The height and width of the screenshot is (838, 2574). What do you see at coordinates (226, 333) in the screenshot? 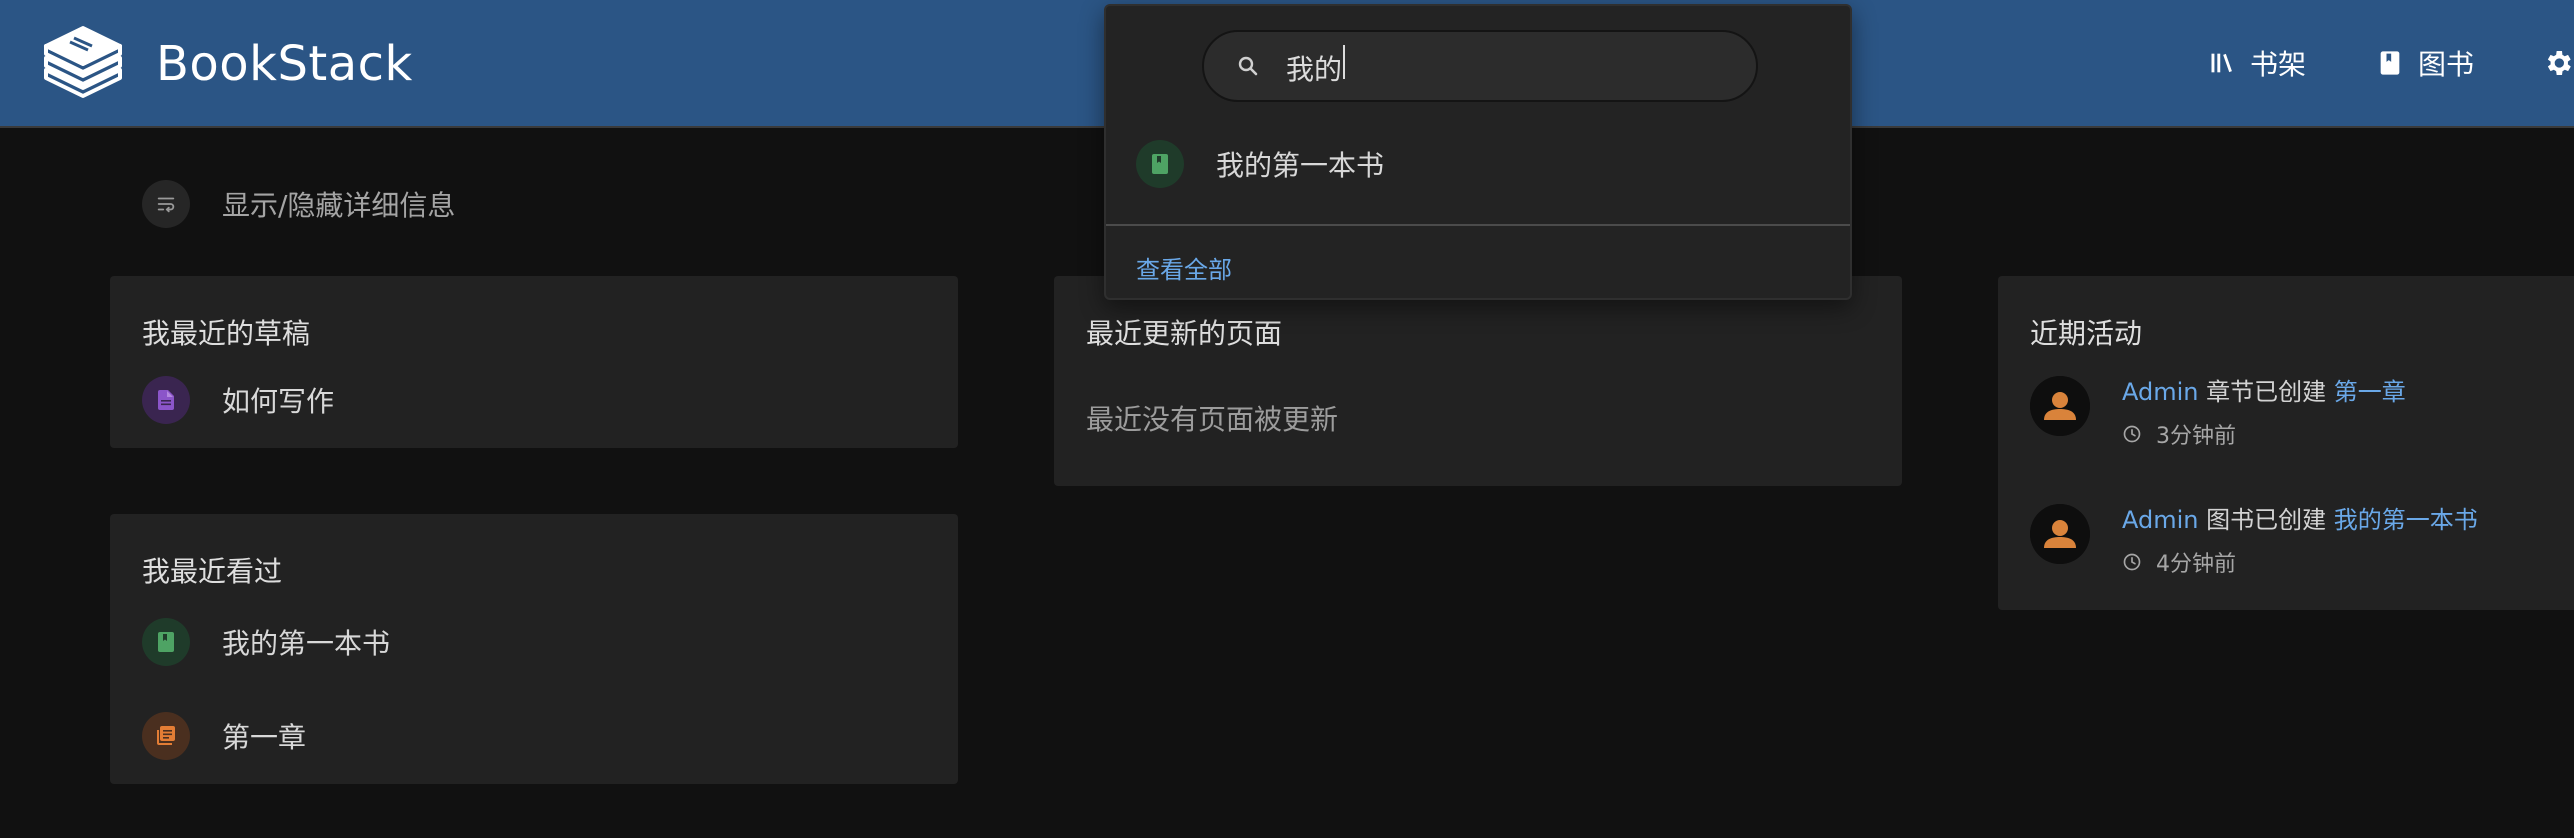
I see `drafts-title: 我最近的草稿` at bounding box center [226, 333].